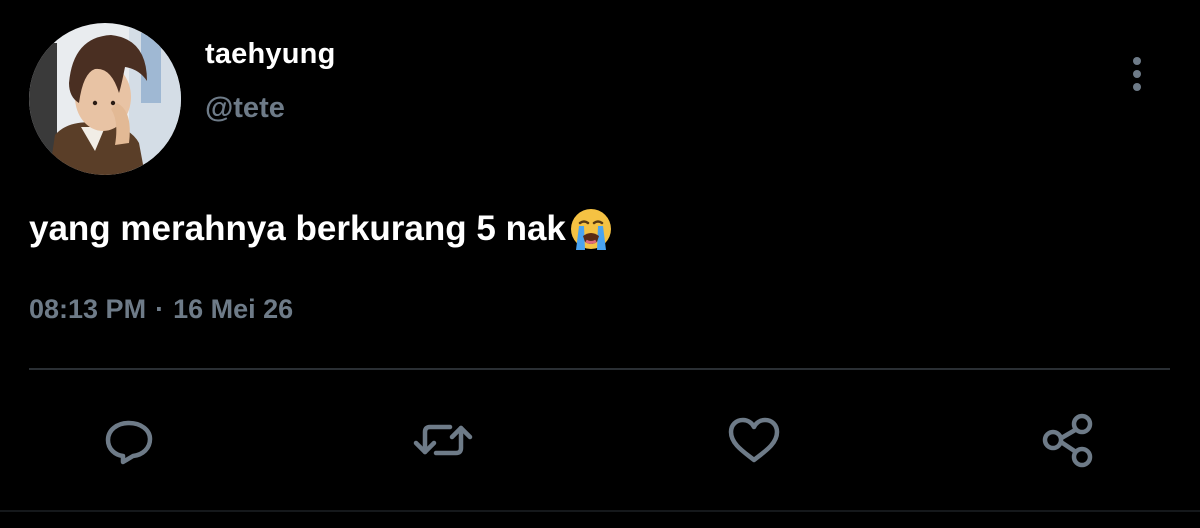 Image resolution: width=1200 pixels, height=528 pixels. I want to click on tweet-time: 08:13 PM, so click(88, 309).